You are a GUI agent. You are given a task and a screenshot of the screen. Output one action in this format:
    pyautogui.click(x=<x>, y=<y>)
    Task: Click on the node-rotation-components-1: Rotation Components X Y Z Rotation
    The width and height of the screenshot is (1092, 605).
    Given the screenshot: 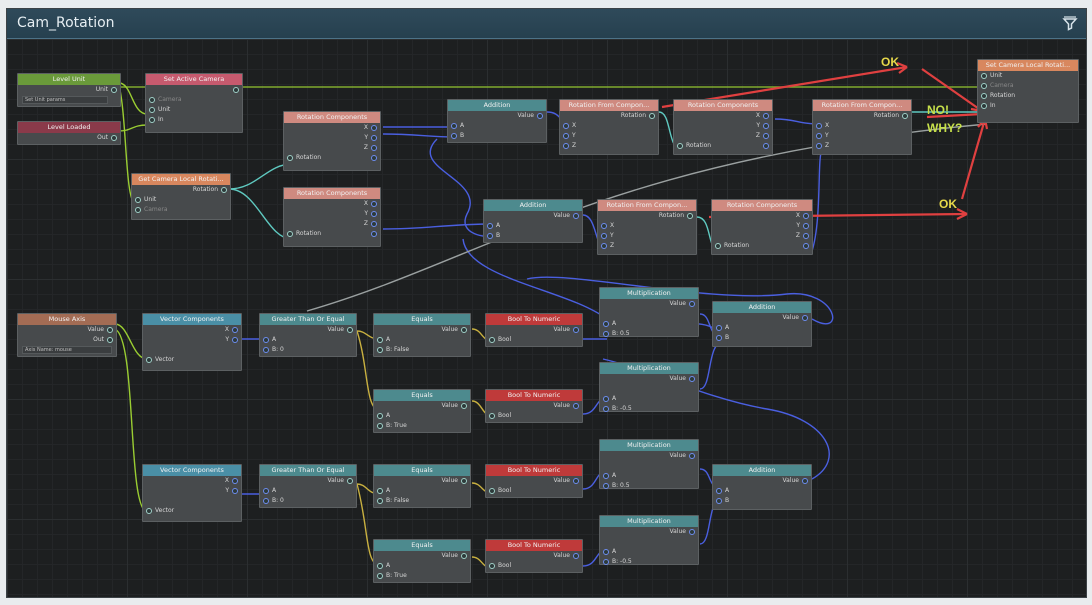 What is the action you would take?
    pyautogui.click(x=332, y=141)
    